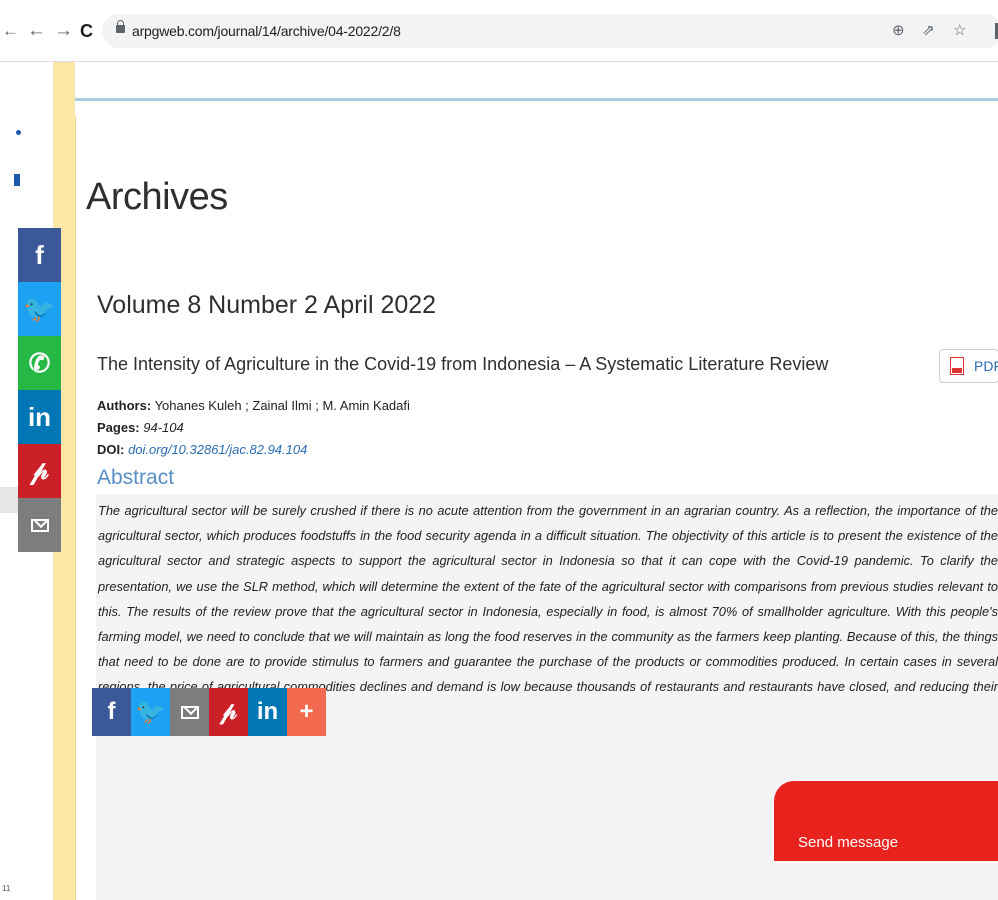 Image resolution: width=998 pixels, height=900 pixels. I want to click on bottom-share-bar: f 🐦 𝓅 in +, so click(209, 712).